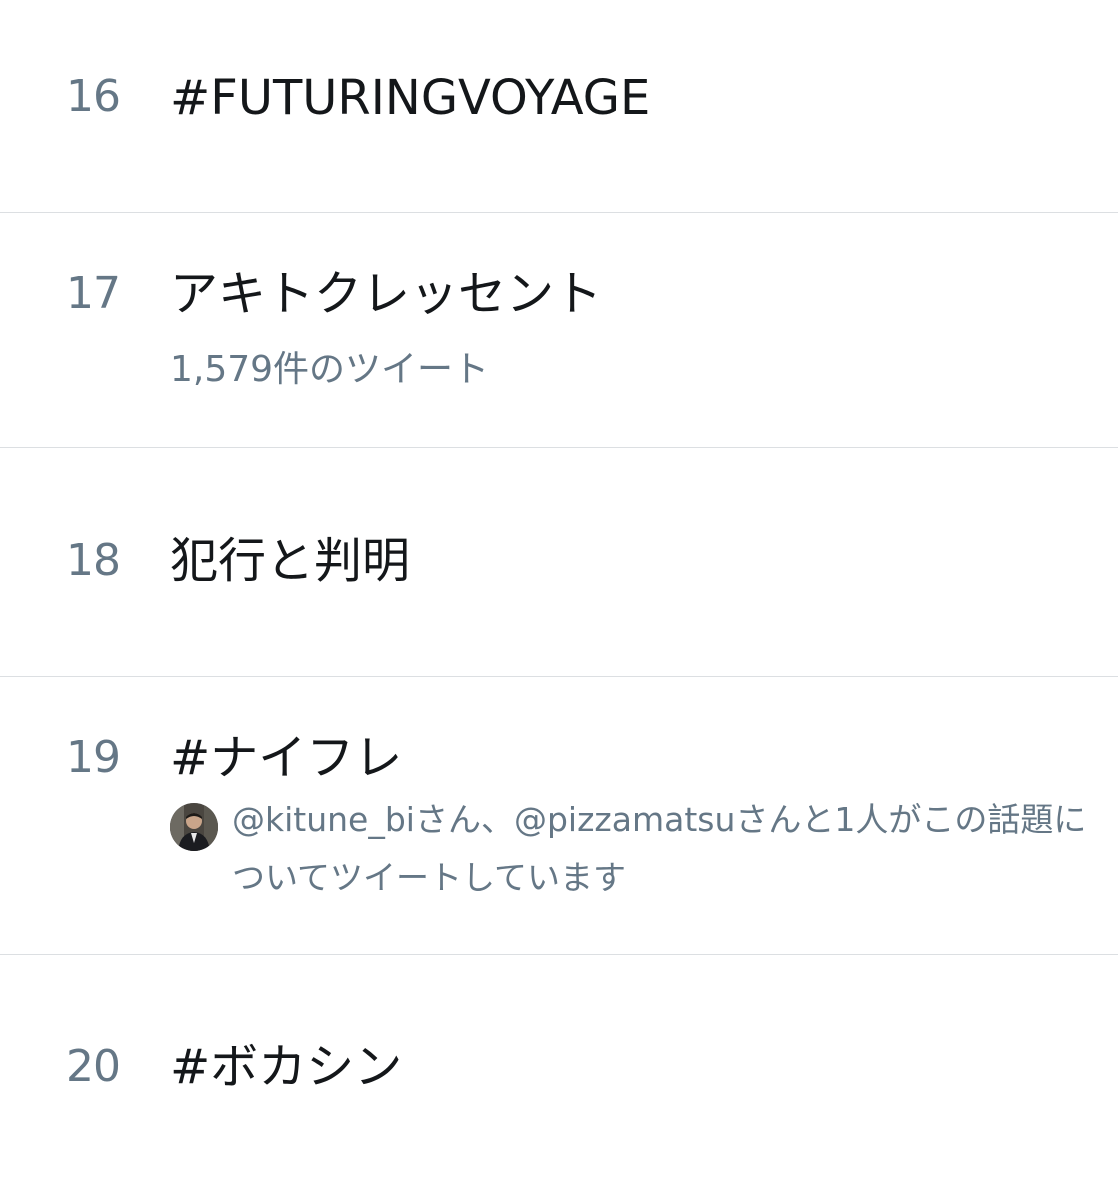  Describe the element at coordinates (290, 561) in the screenshot. I see `trend-topic: 犯行と判明` at that location.